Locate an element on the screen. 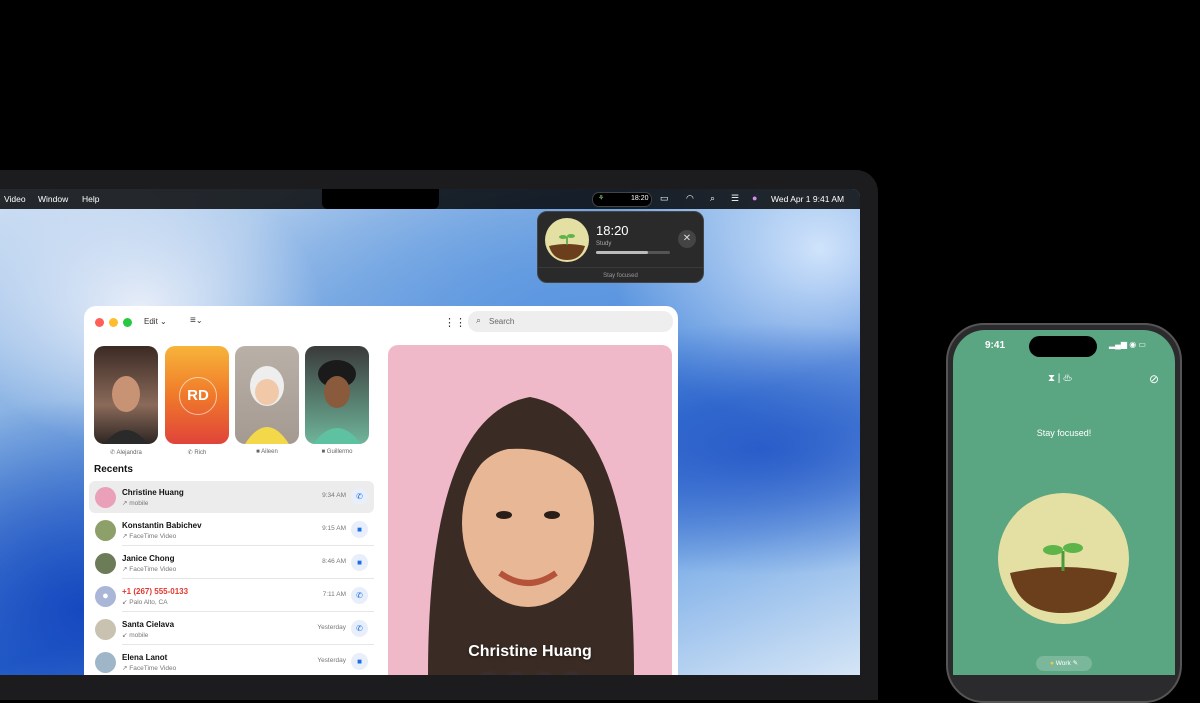 This screenshot has width=1200, height=703. tag-button: ● Work ✎ is located at coordinates (1064, 663).